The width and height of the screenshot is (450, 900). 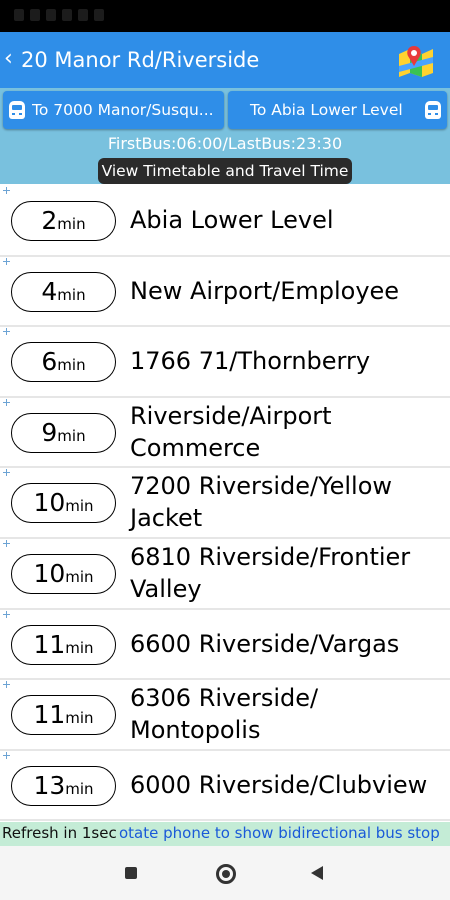 I want to click on stop-row: 13min 6000 Riverside/Clubview, so click(x=225, y=786).